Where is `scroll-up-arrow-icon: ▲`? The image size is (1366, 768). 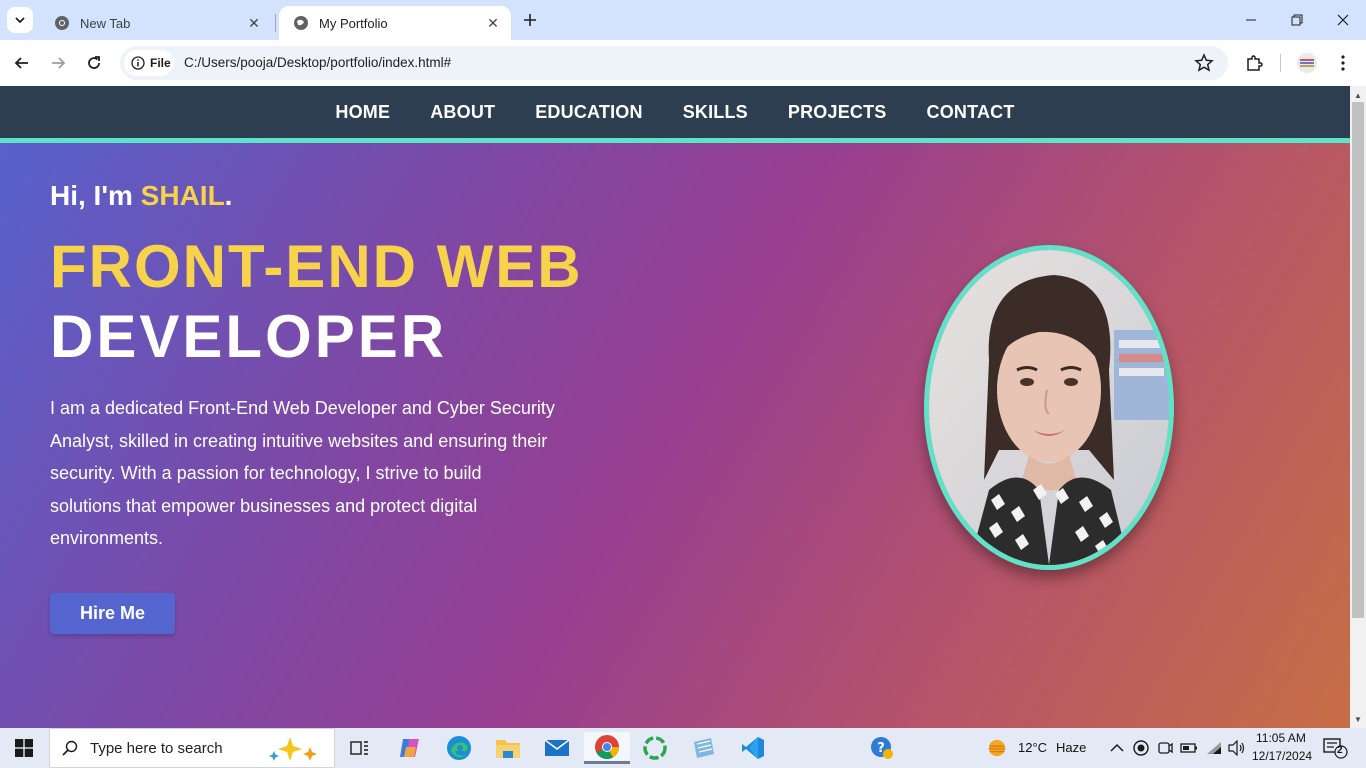
scroll-up-arrow-icon: ▲ is located at coordinates (1358, 95).